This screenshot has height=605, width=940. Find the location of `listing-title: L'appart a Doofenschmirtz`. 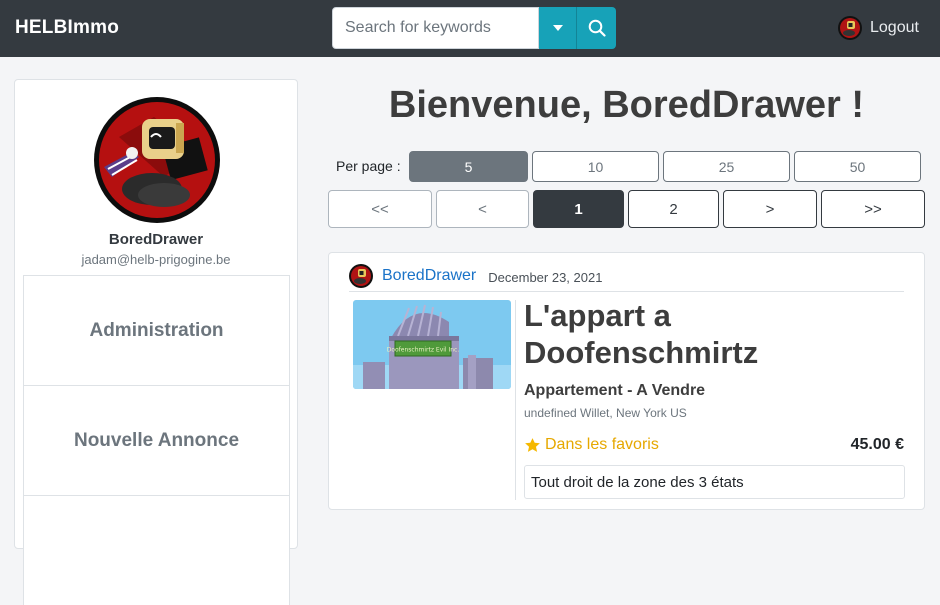

listing-title: L'appart a Doofenschmirtz is located at coordinates (674, 334).